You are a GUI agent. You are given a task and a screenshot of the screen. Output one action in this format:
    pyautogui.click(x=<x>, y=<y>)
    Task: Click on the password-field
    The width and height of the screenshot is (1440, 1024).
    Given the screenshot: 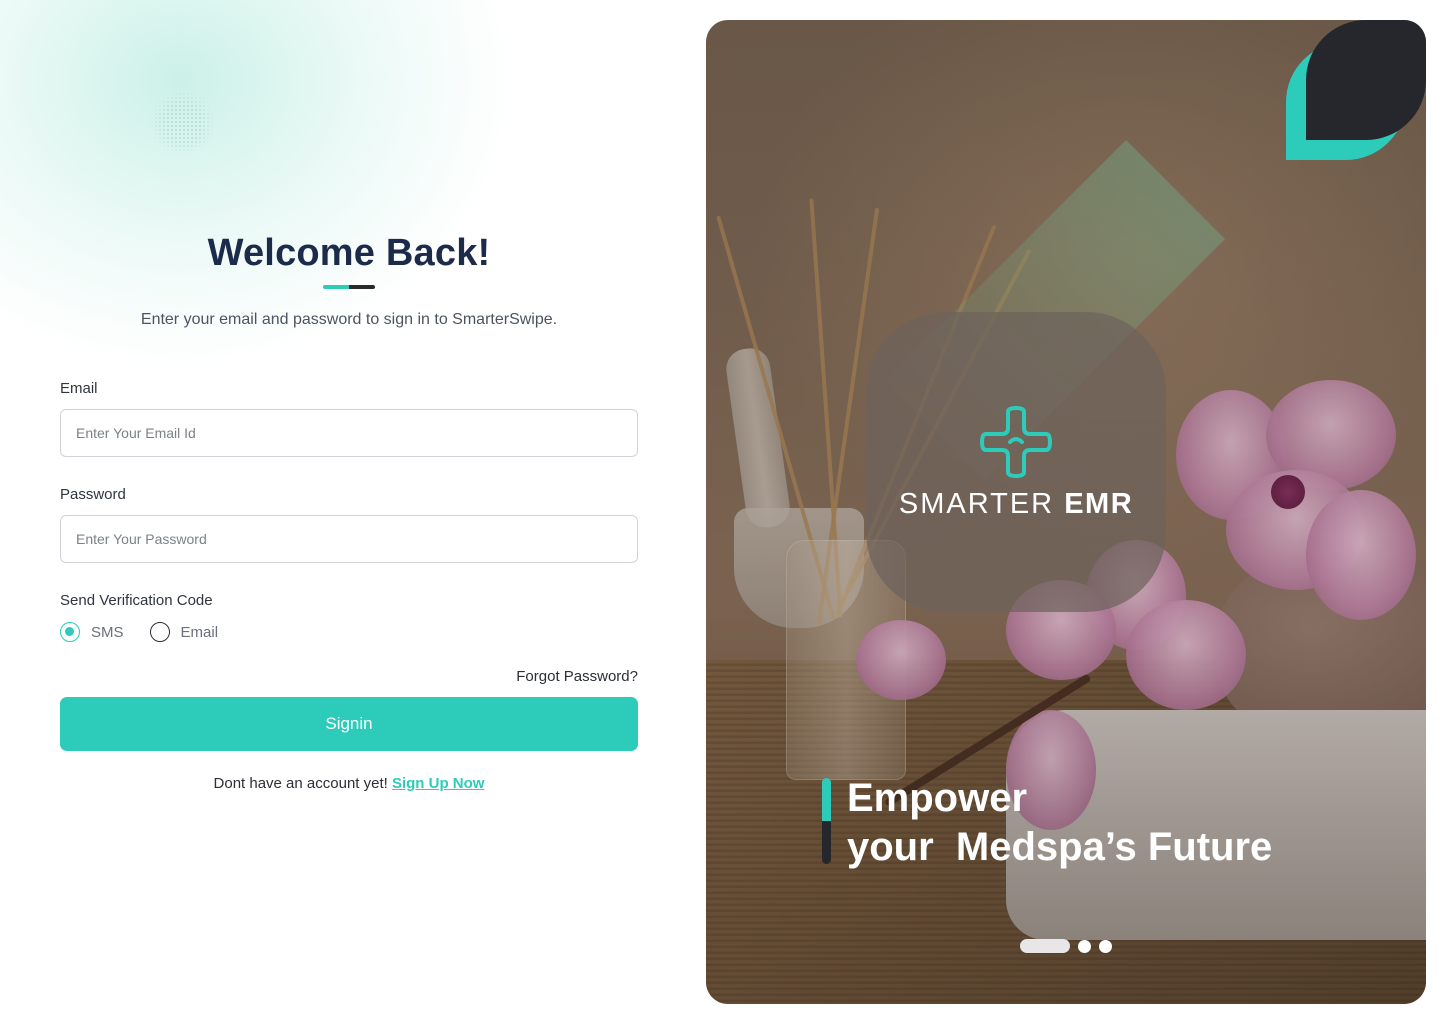 What is the action you would take?
    pyautogui.click(x=349, y=539)
    